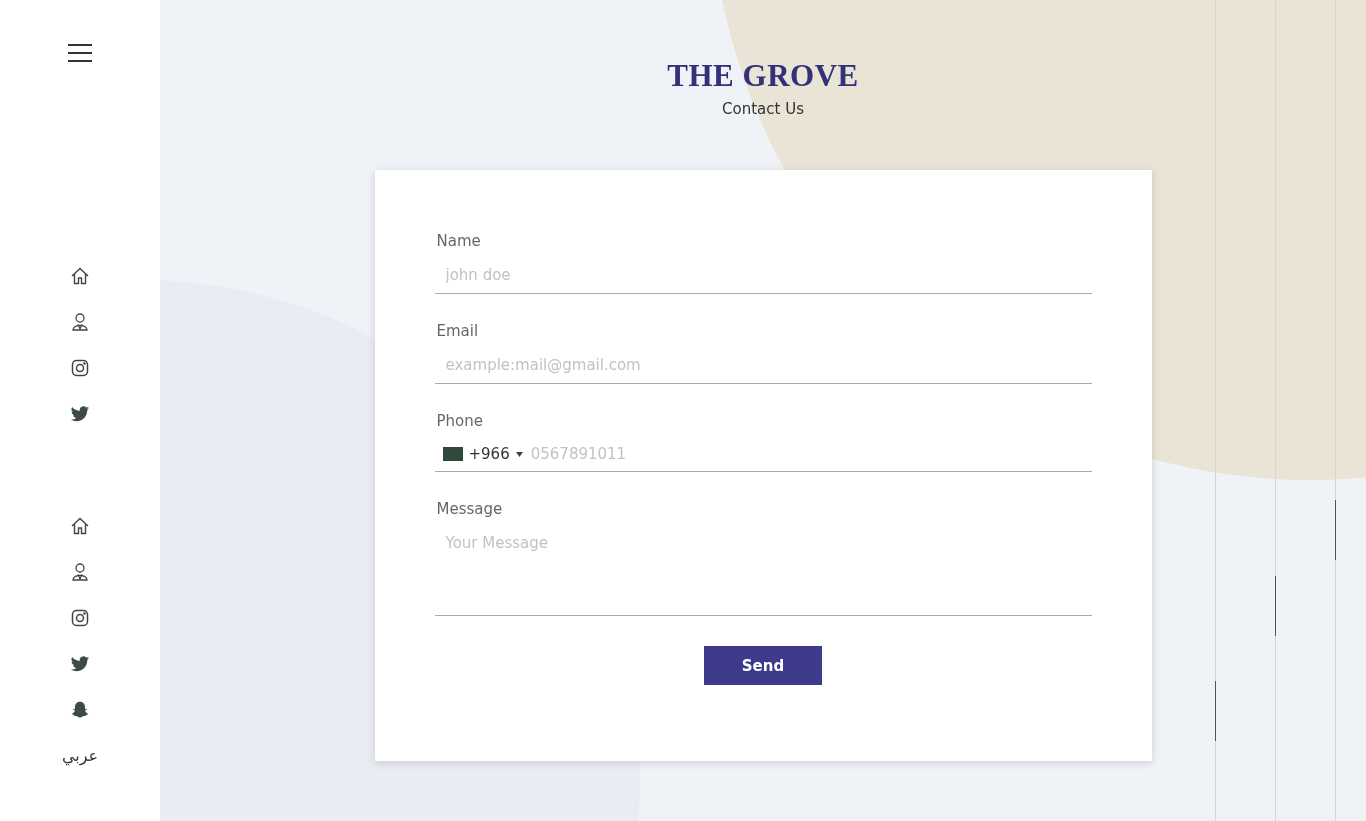 Image resolution: width=1366 pixels, height=821 pixels. What do you see at coordinates (763, 365) in the screenshot?
I see `text-field: example:mail@gmail.com` at bounding box center [763, 365].